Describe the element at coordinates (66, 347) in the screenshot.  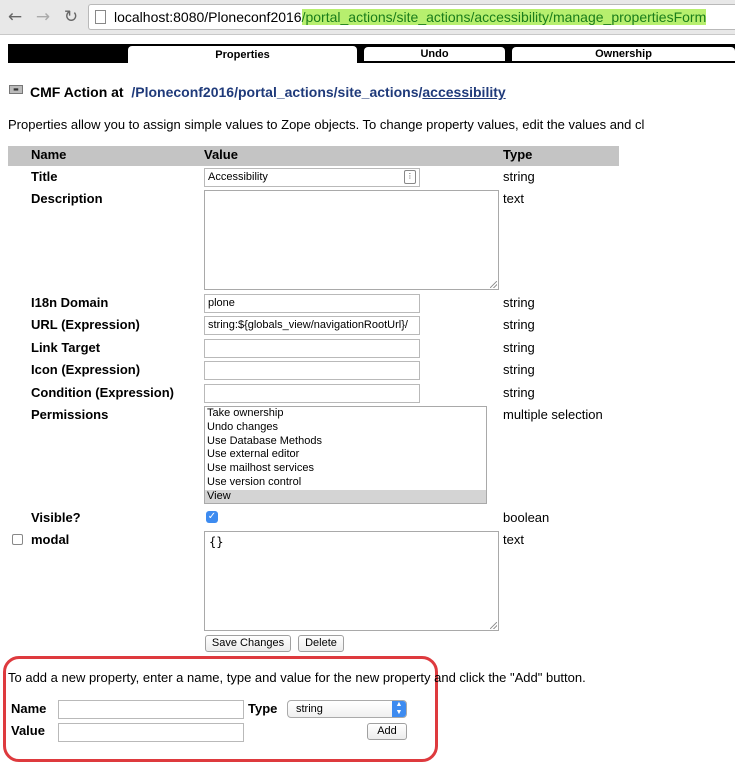
I see `label-link-target: Link Target` at that location.